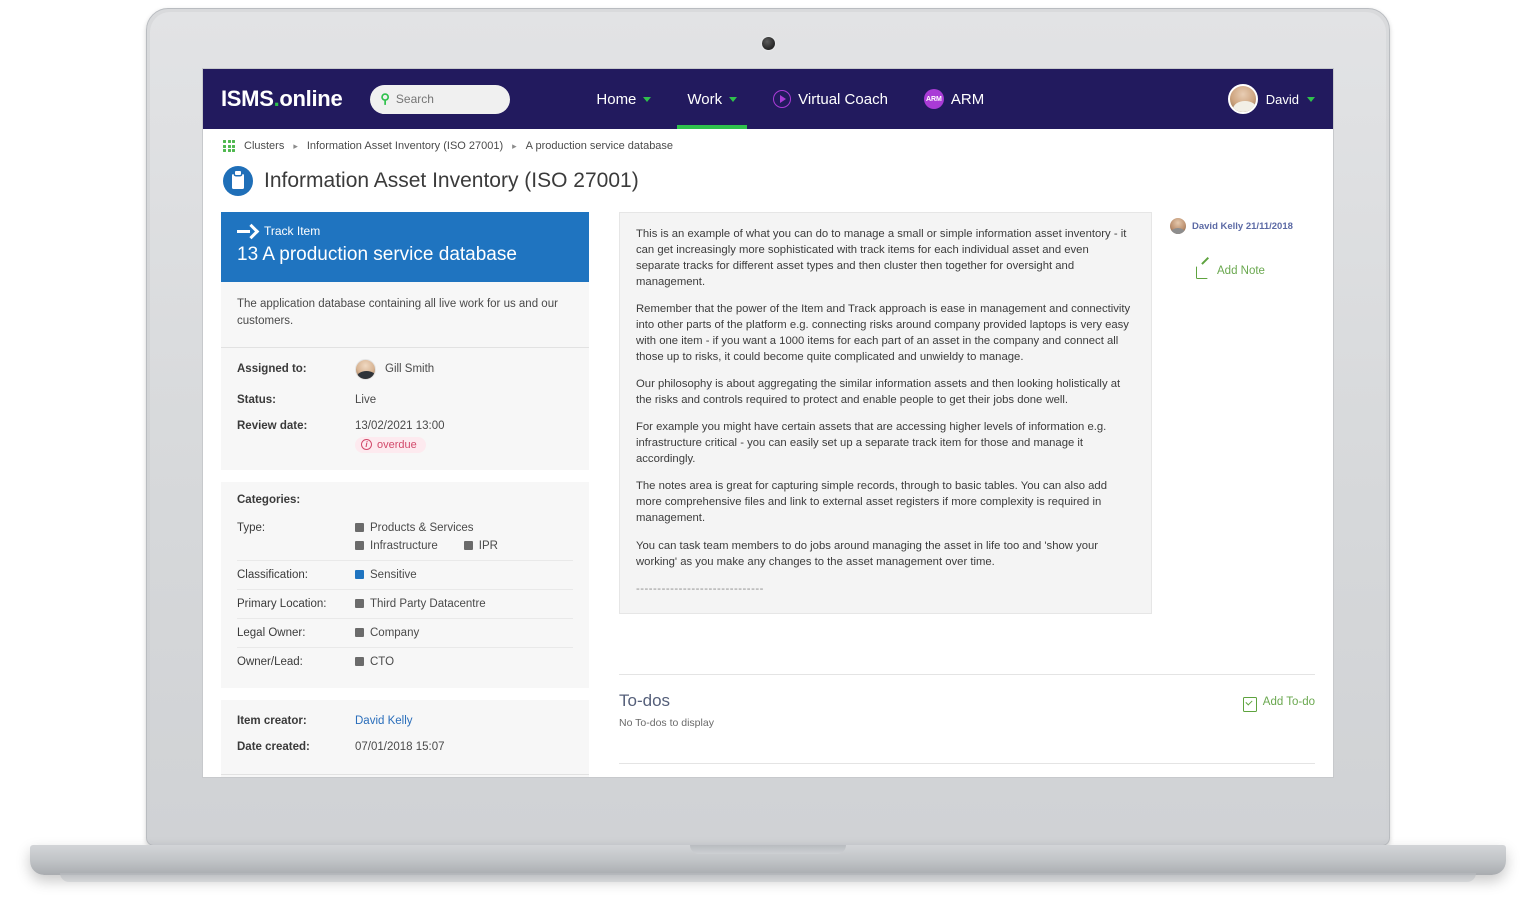 The width and height of the screenshot is (1536, 903). I want to click on track-item-name: A production service database, so click(389, 254).